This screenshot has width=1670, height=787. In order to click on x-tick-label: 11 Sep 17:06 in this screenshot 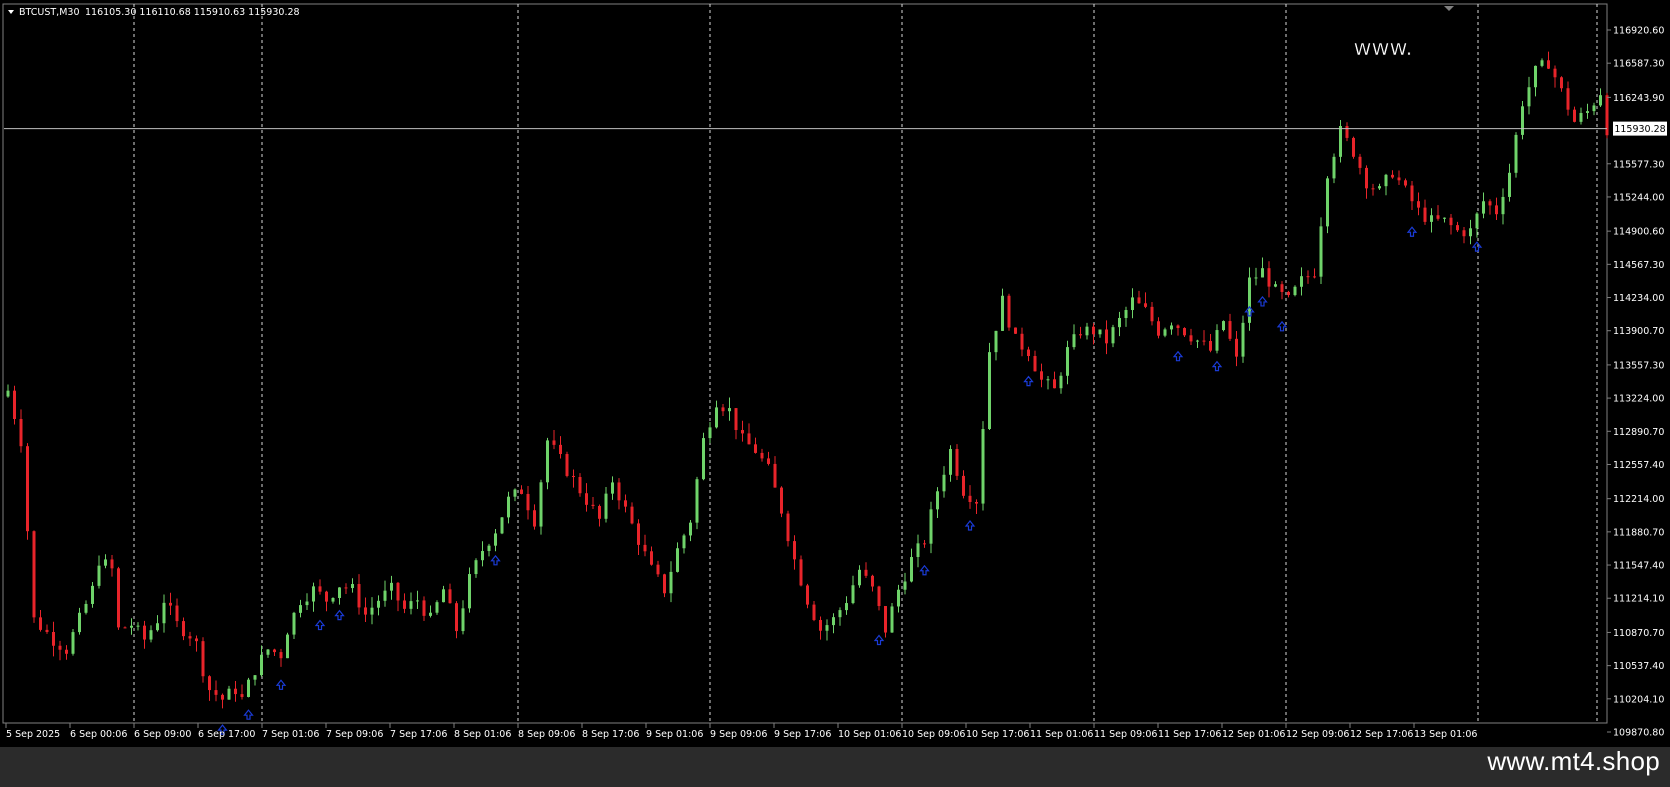, I will do `click(1189, 734)`.